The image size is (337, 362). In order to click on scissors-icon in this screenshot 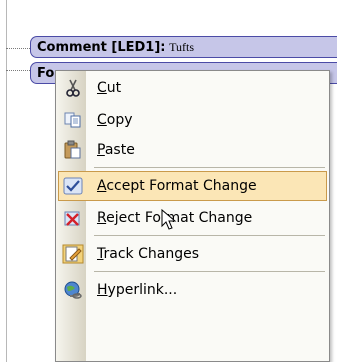, I will do `click(73, 88)`.